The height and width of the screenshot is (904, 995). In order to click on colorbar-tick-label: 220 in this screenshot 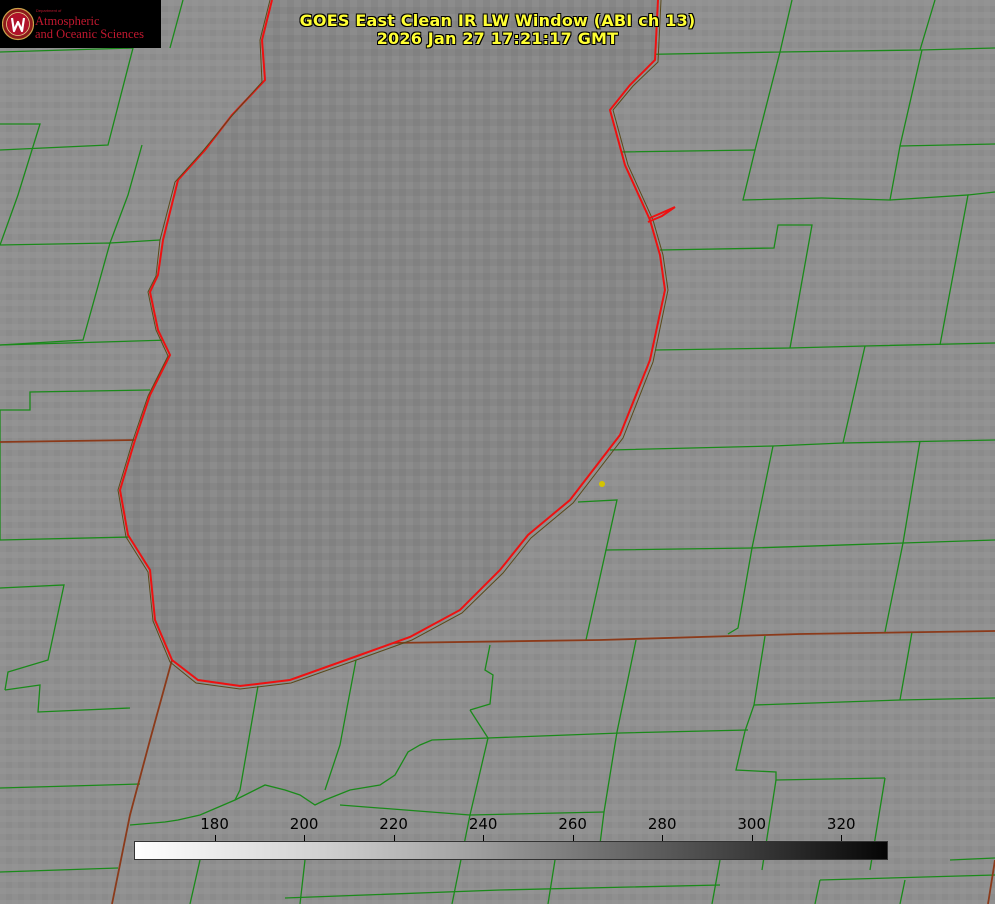, I will do `click(393, 824)`.